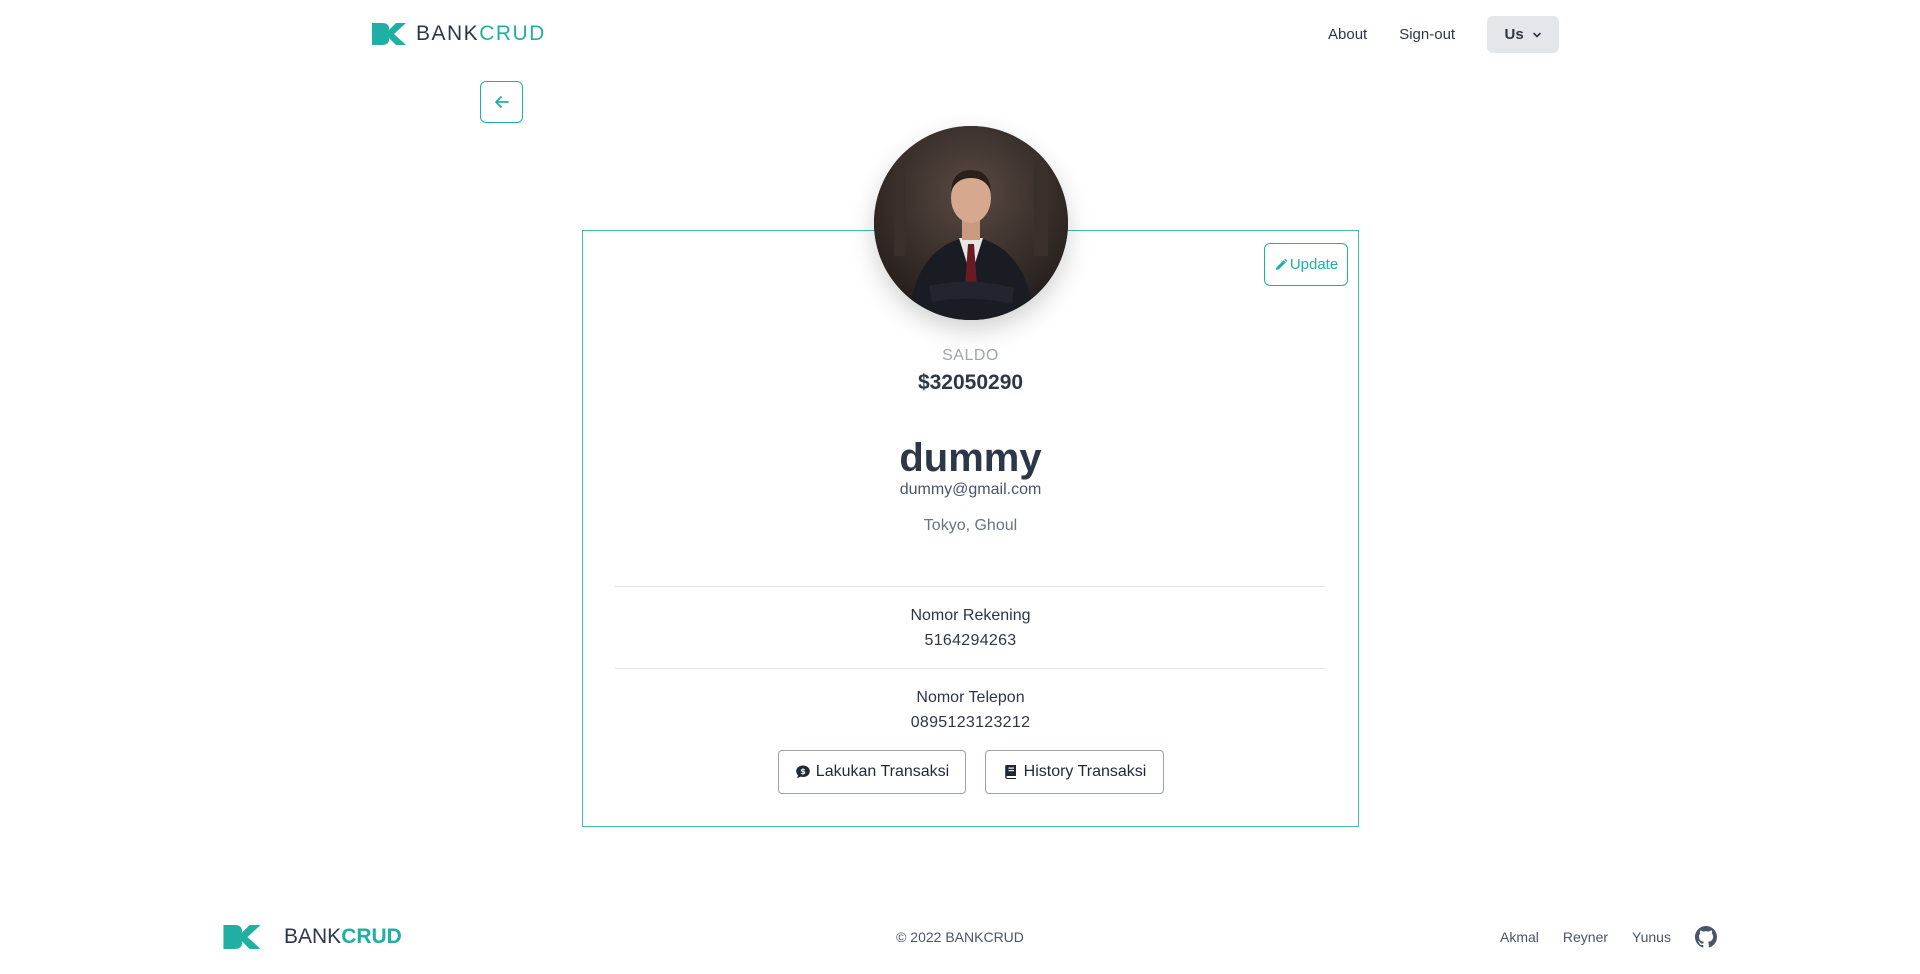 The width and height of the screenshot is (1920, 974). Describe the element at coordinates (882, 771) in the screenshot. I see `lakukan-transaksi-label: Lakukan Transaksi` at that location.